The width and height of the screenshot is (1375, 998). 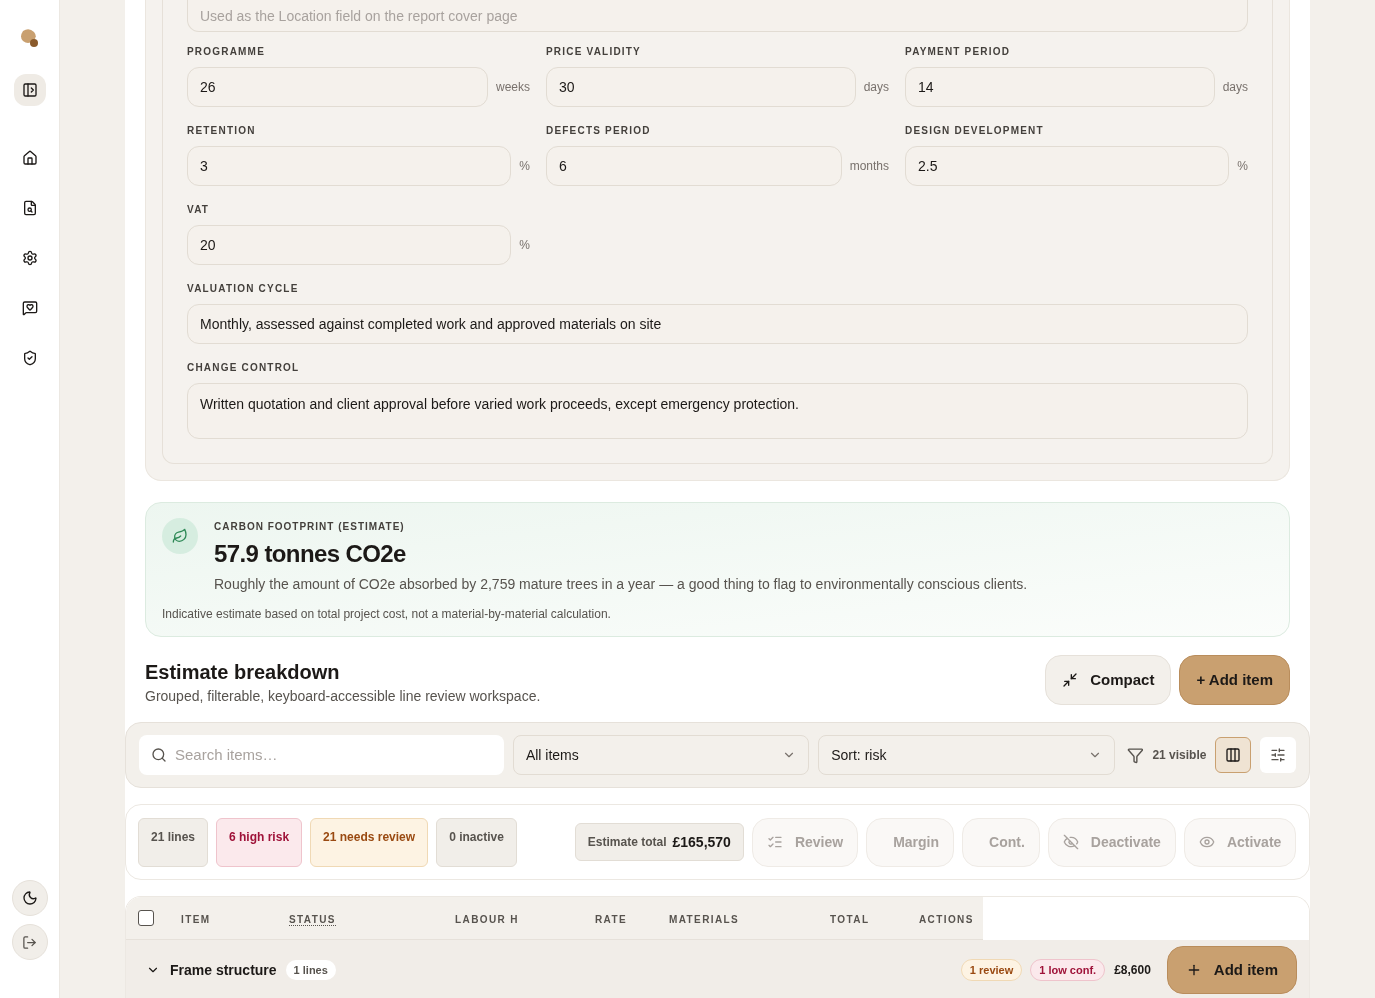 I want to click on columns-icon, so click(x=1233, y=755).